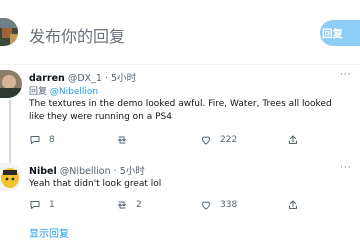 The image size is (360, 240). I want to click on retweet-count: 2, so click(139, 205).